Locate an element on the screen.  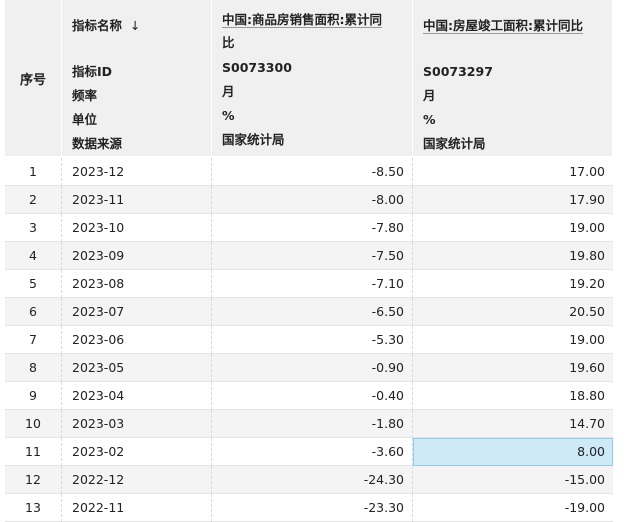
row-index-cell: 2 is located at coordinates (33, 200).